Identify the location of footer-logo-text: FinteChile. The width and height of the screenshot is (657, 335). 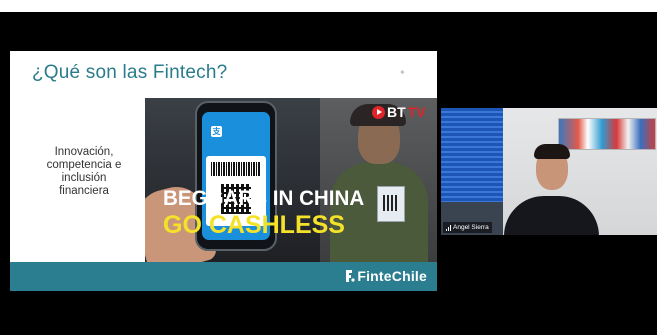
(392, 276).